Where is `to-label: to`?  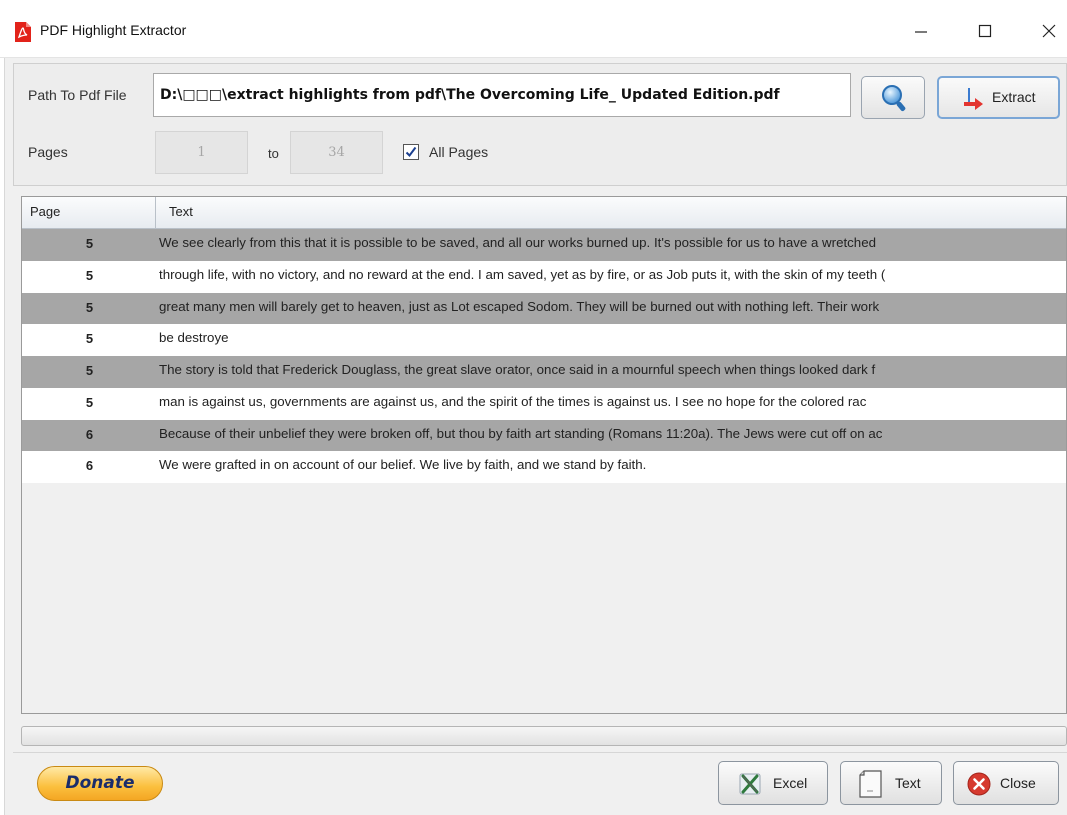
to-label: to is located at coordinates (273, 153).